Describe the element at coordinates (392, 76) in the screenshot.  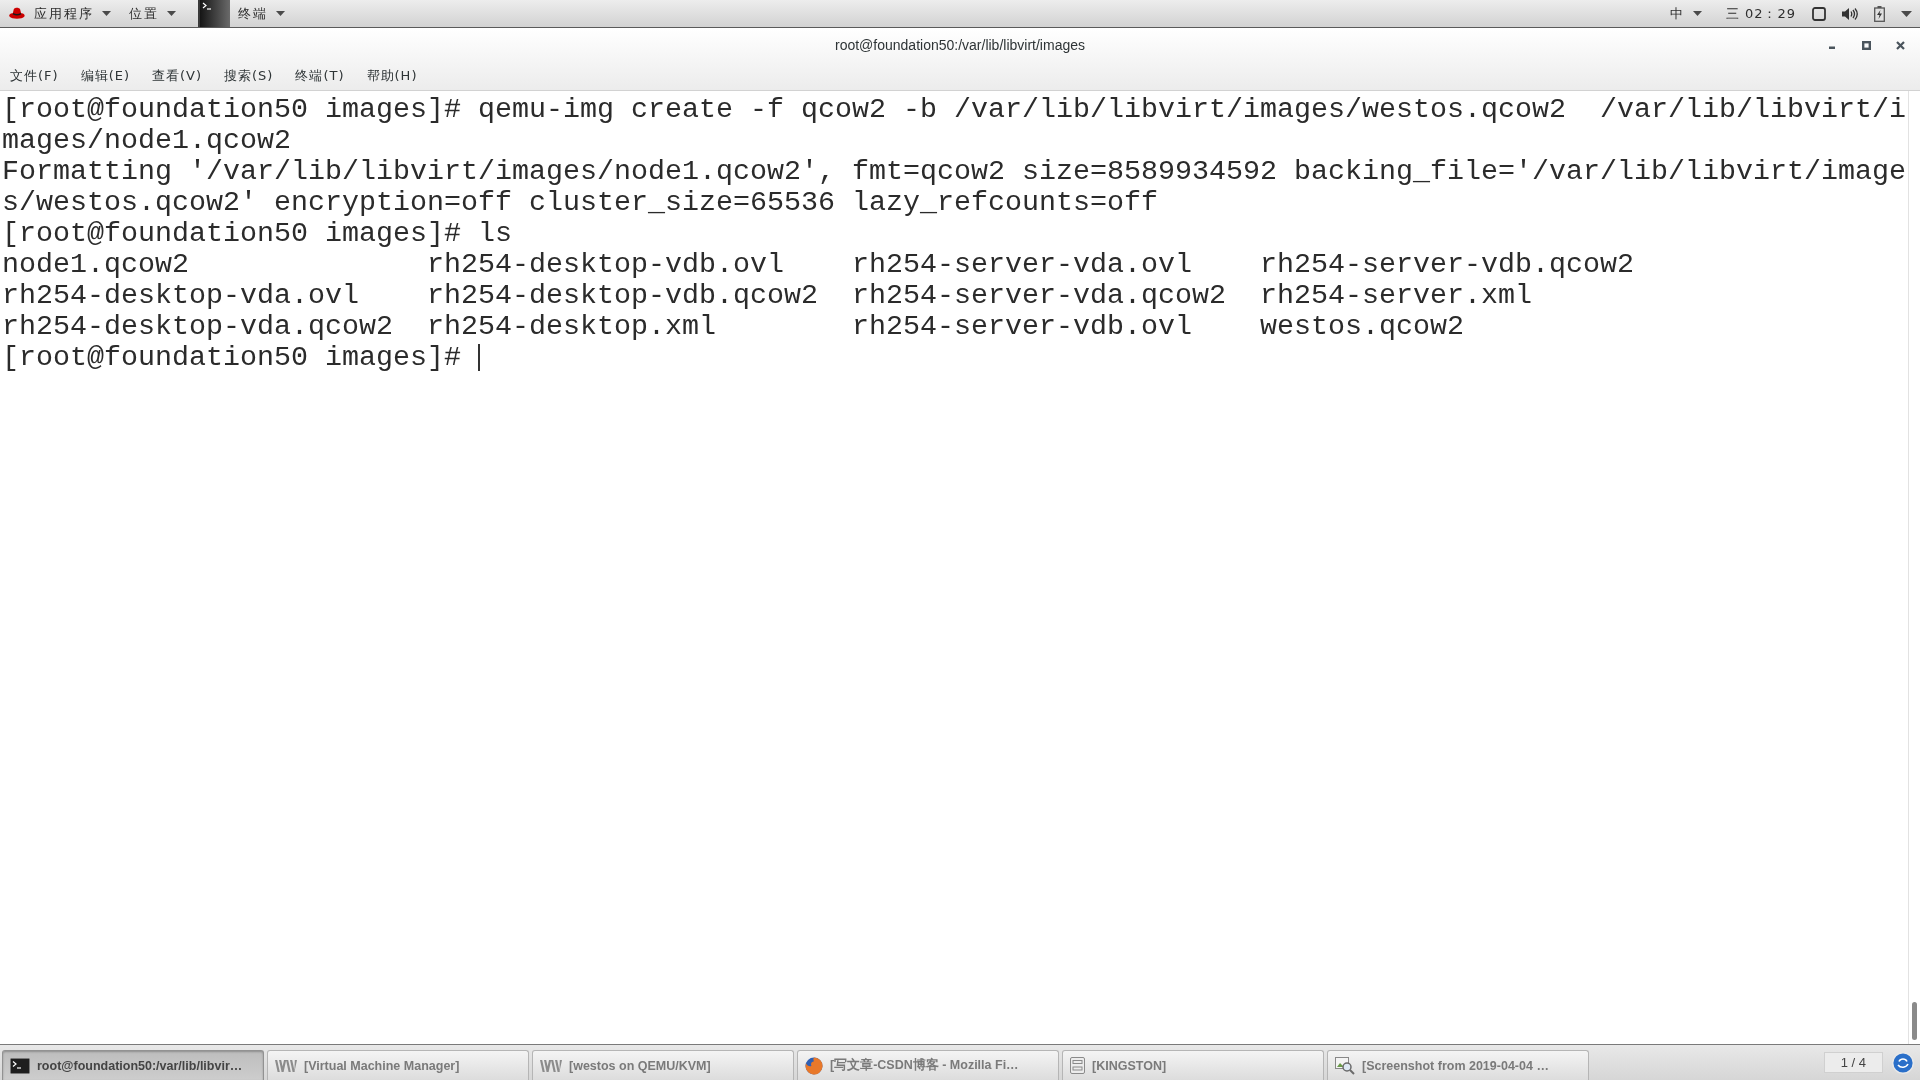
I see `menu-item: 帮助(H)` at that location.